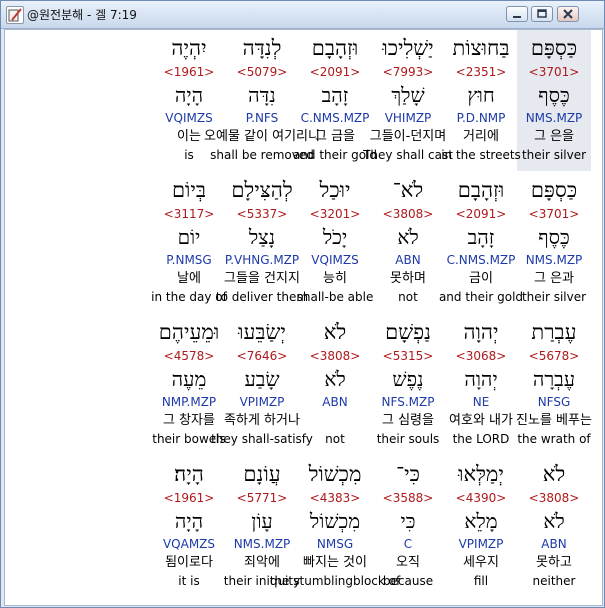  What do you see at coordinates (189, 136) in the screenshot?
I see `korean-gloss: 이는` at bounding box center [189, 136].